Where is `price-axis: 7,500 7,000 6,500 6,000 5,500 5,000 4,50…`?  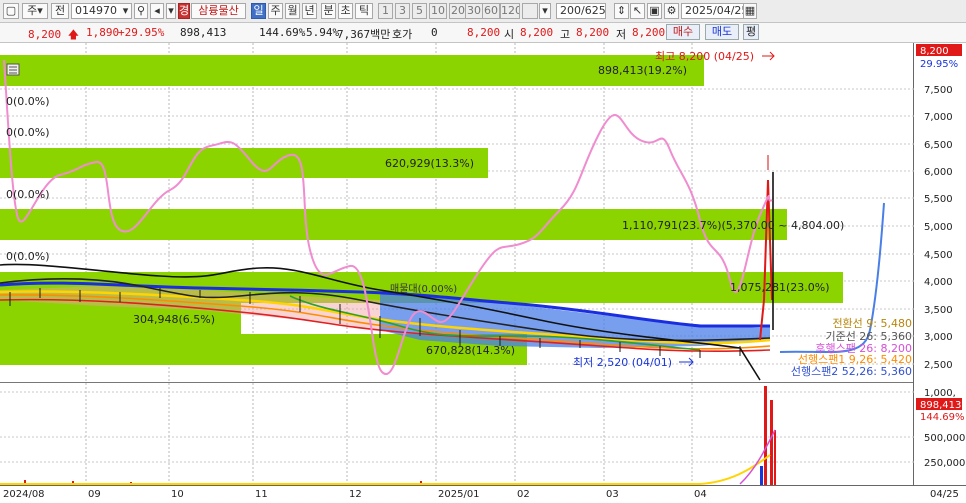 price-axis: 7,500 7,000 6,500 6,000 5,500 5,000 4,50… is located at coordinates (938, 228).